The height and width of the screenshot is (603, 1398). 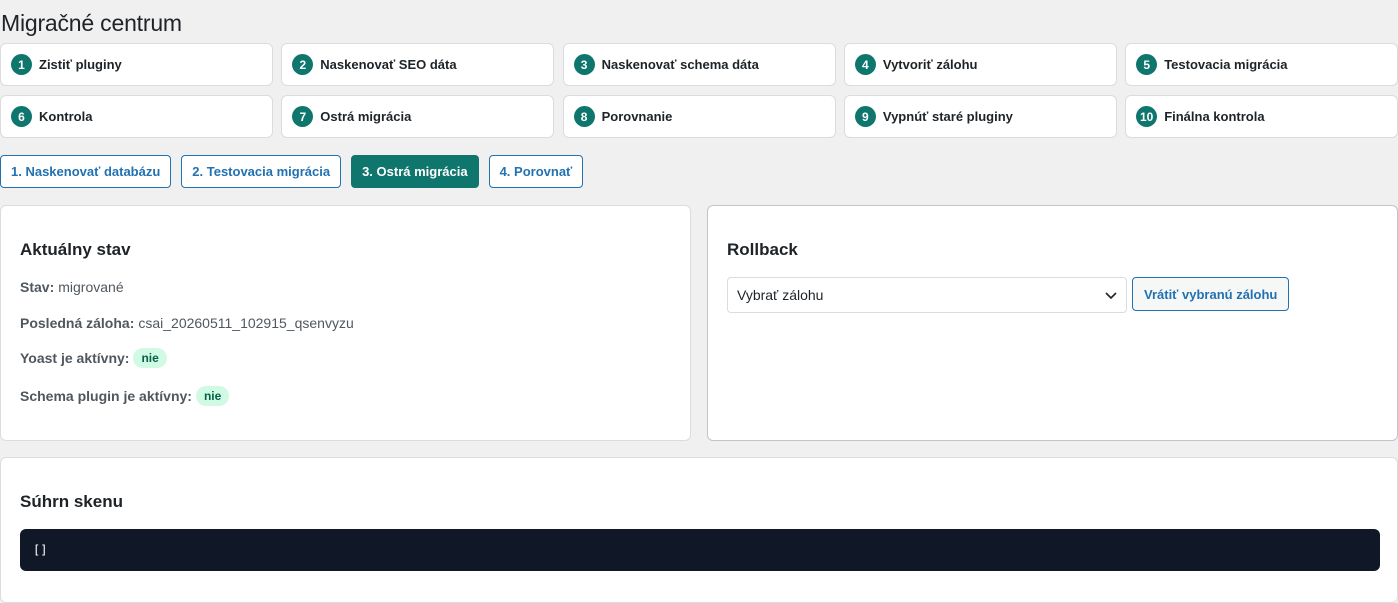 I want to click on step-3: 3 Naskenovať schema dáta, so click(x=699, y=64).